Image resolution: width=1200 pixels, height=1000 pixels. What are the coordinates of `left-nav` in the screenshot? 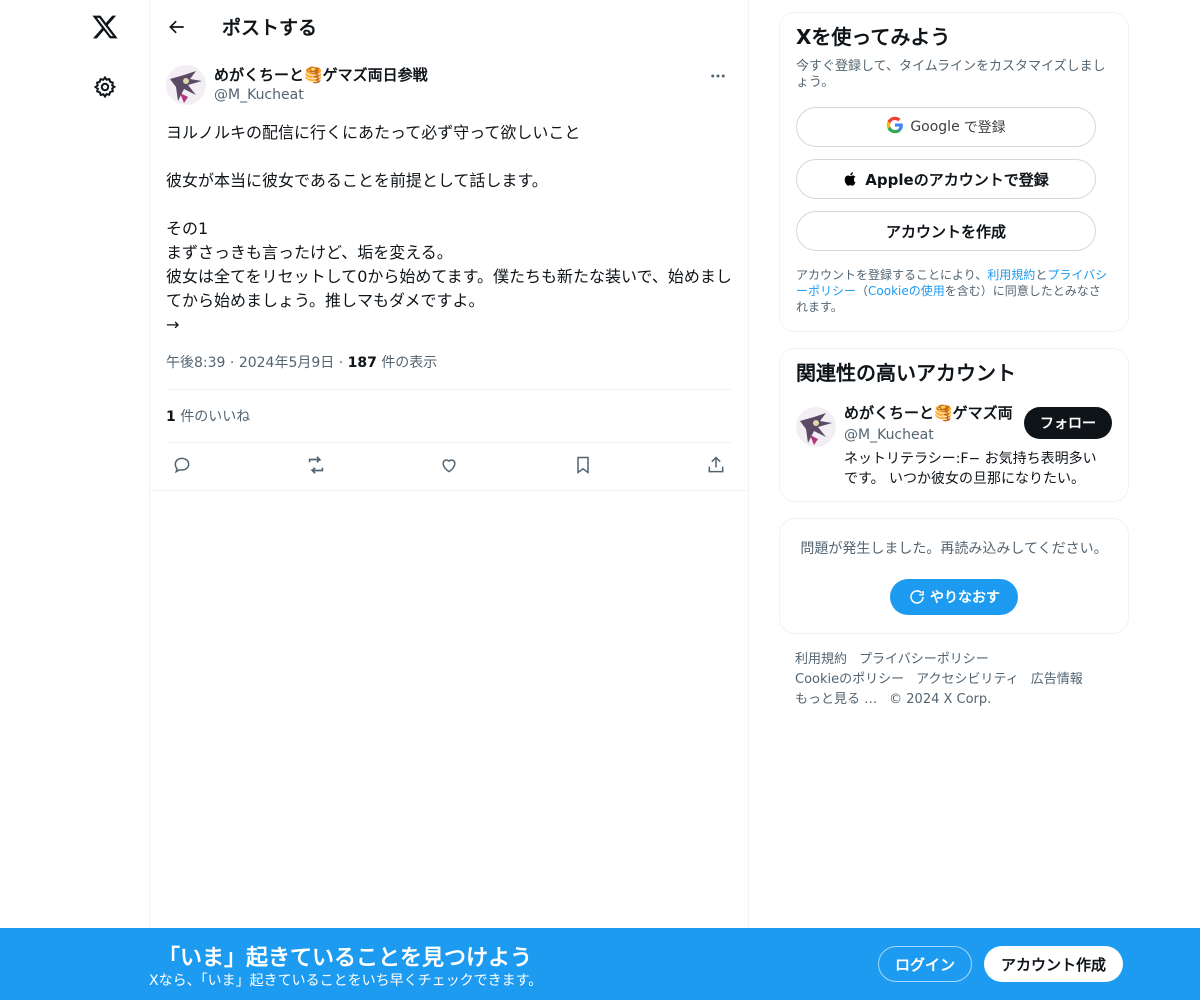 It's located at (75, 500).